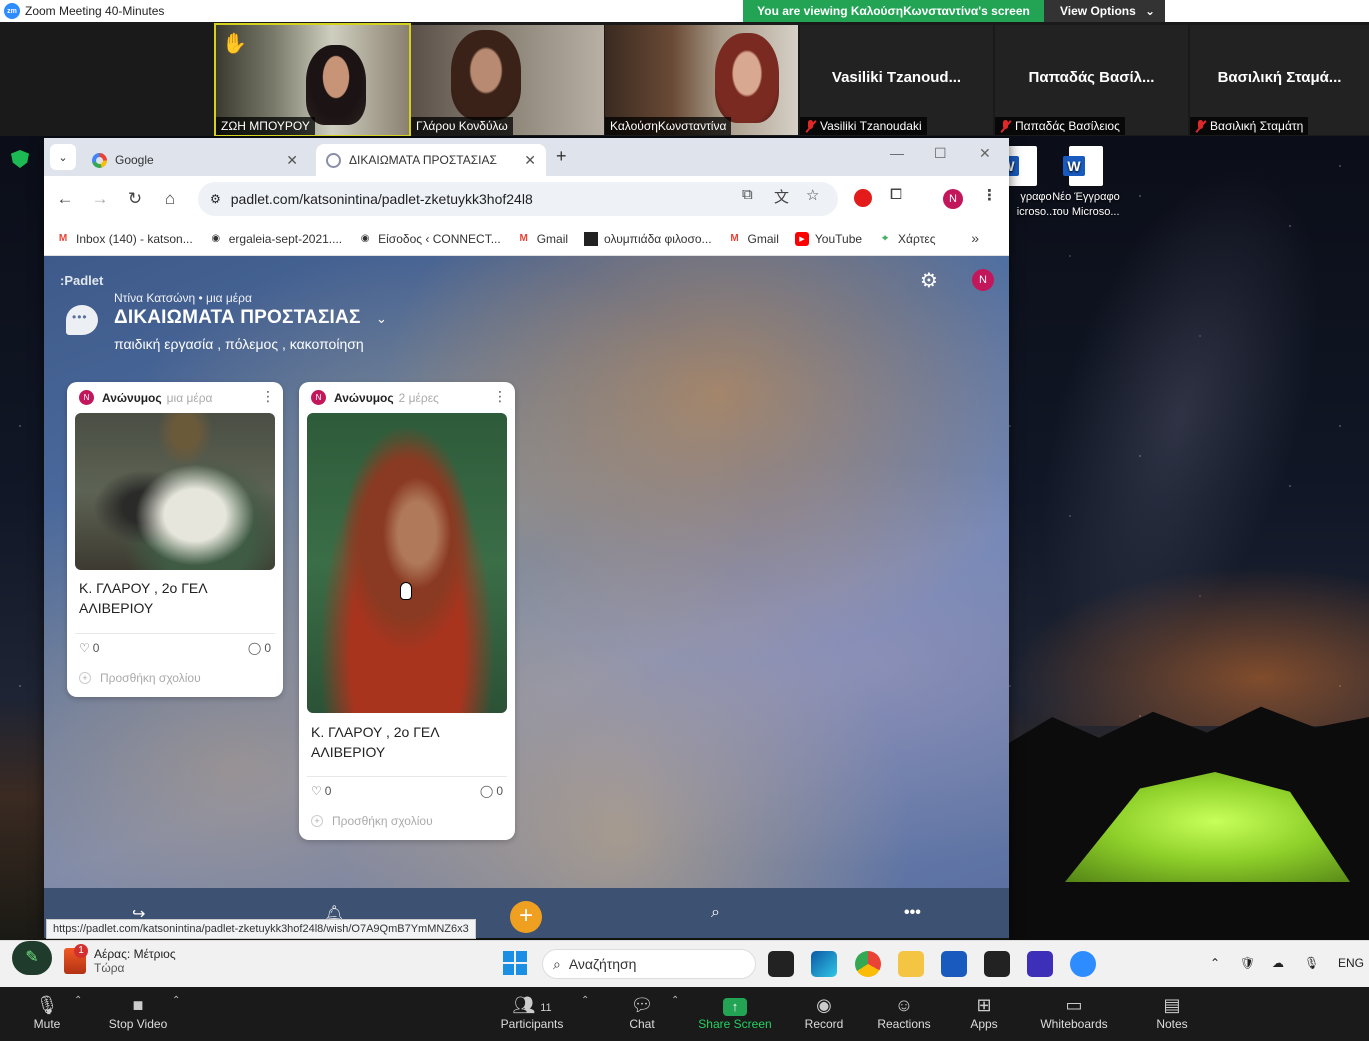  I want to click on participant-tile-6: Βασιλική Σταμά... Βασιλική Σταμάτη, so click(1279, 80).